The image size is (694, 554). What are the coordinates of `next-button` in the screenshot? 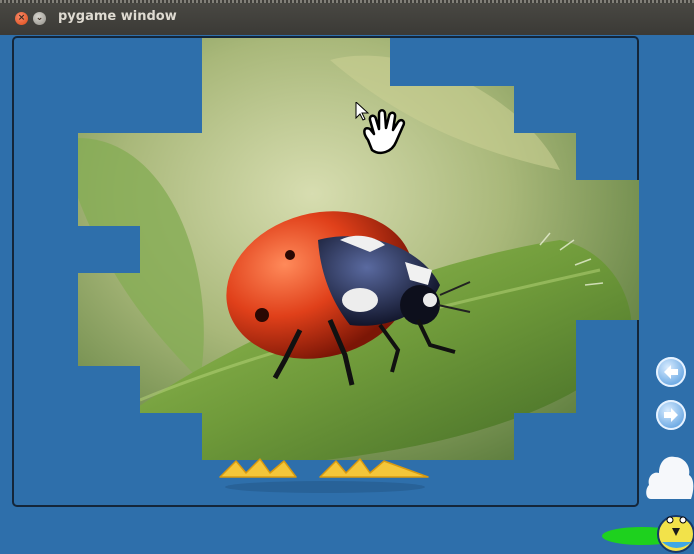 It's located at (671, 415).